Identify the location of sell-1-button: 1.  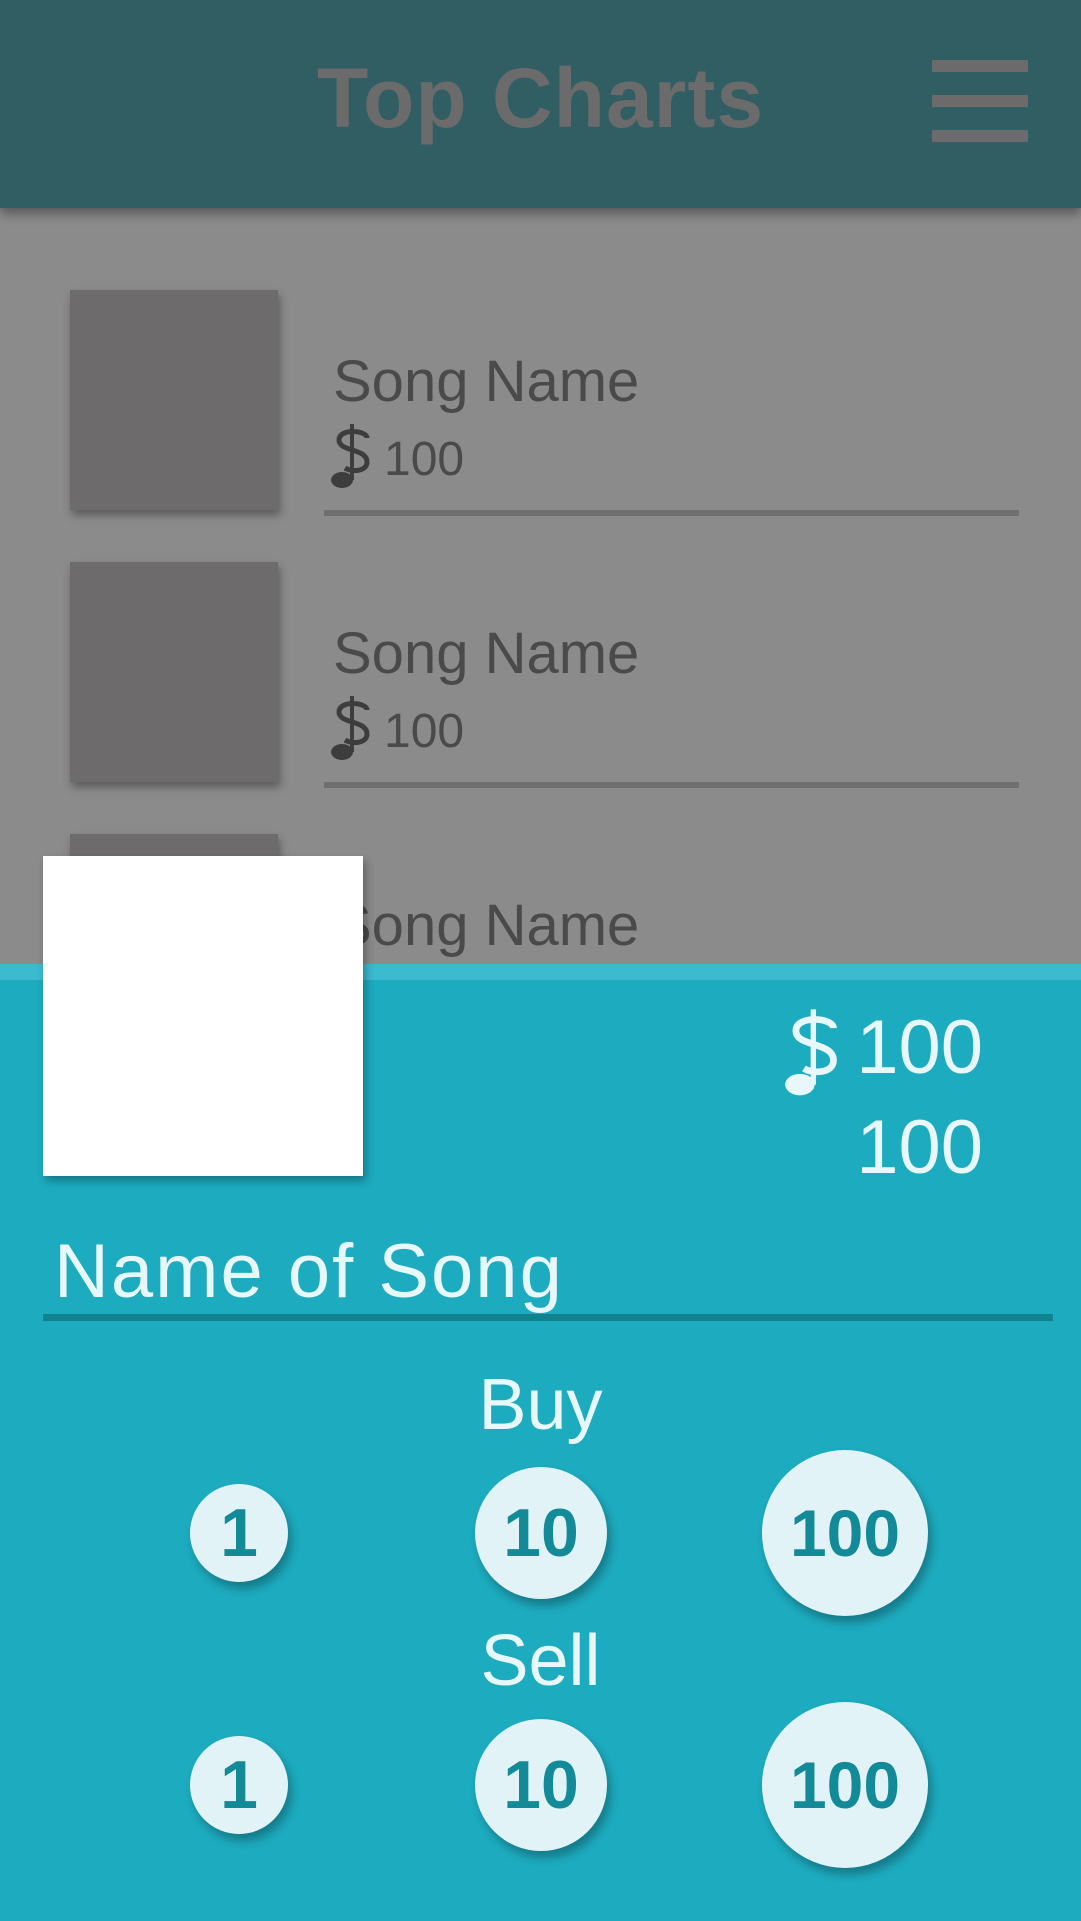
(239, 1785).